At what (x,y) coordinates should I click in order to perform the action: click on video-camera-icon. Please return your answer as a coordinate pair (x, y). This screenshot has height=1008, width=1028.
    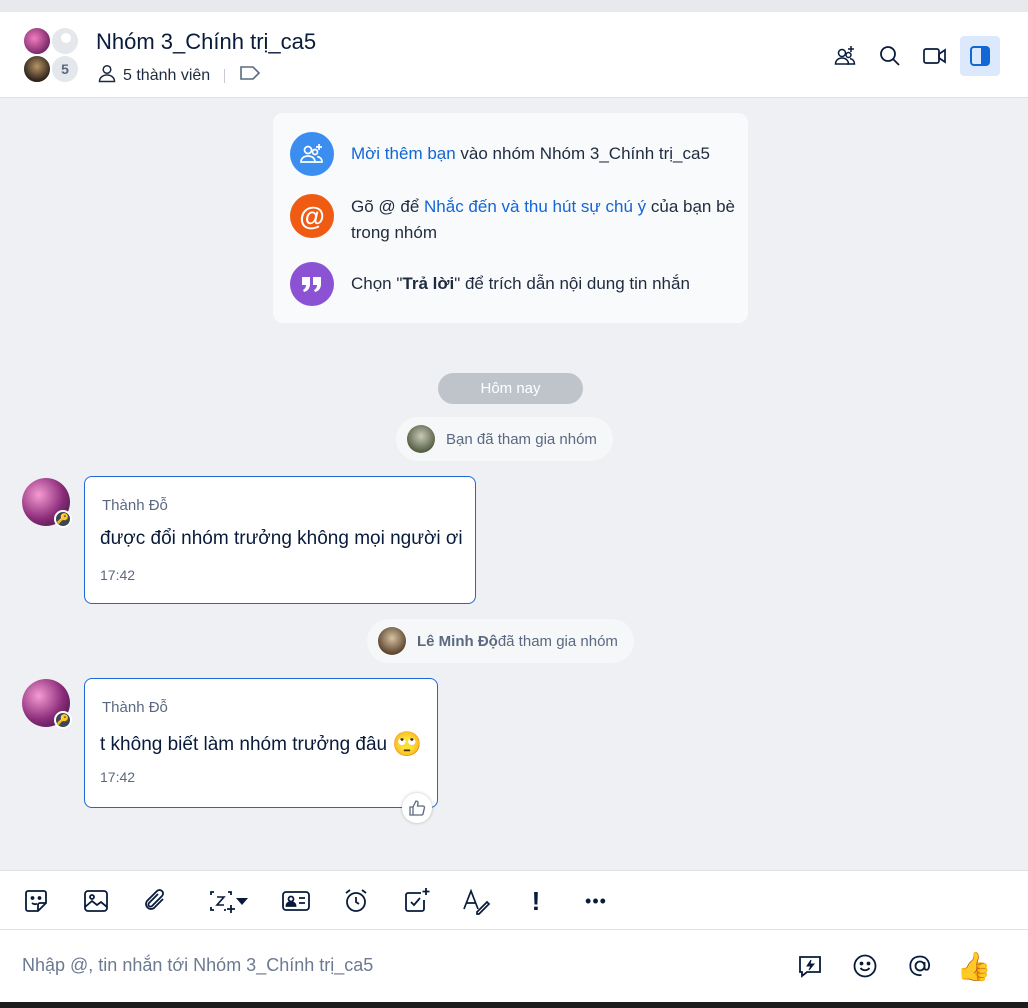
    Looking at the image, I should click on (934, 56).